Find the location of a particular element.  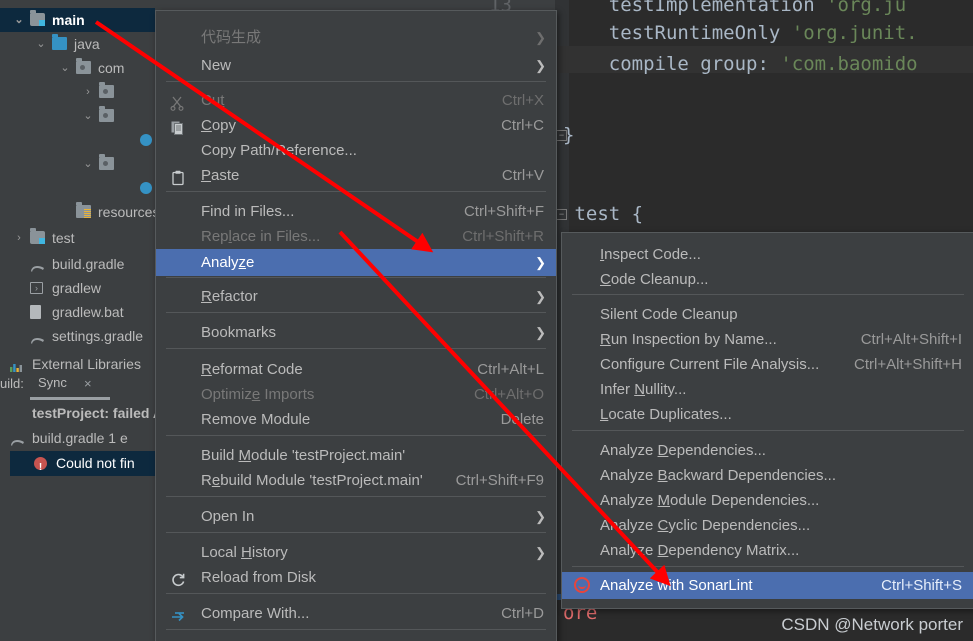

menu-item-label: Reload from Disk is located at coordinates (259, 577).